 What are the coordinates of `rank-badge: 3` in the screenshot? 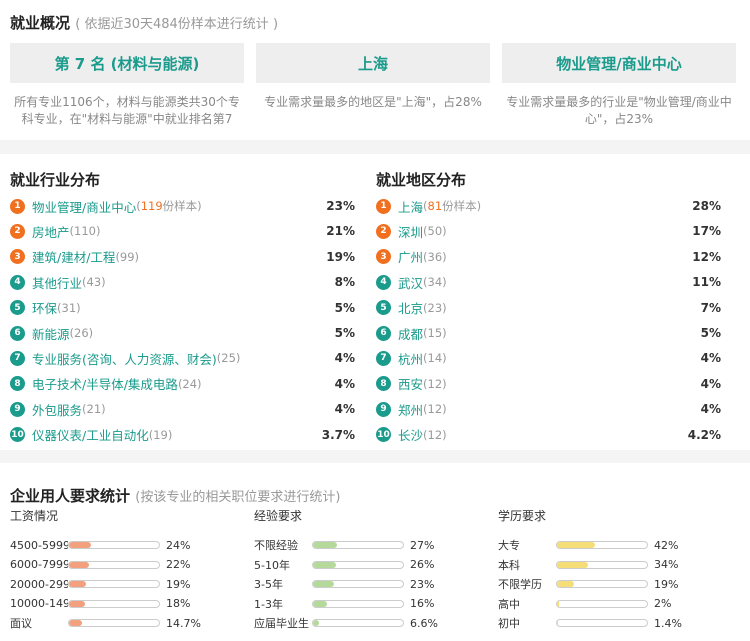 It's located at (383, 257).